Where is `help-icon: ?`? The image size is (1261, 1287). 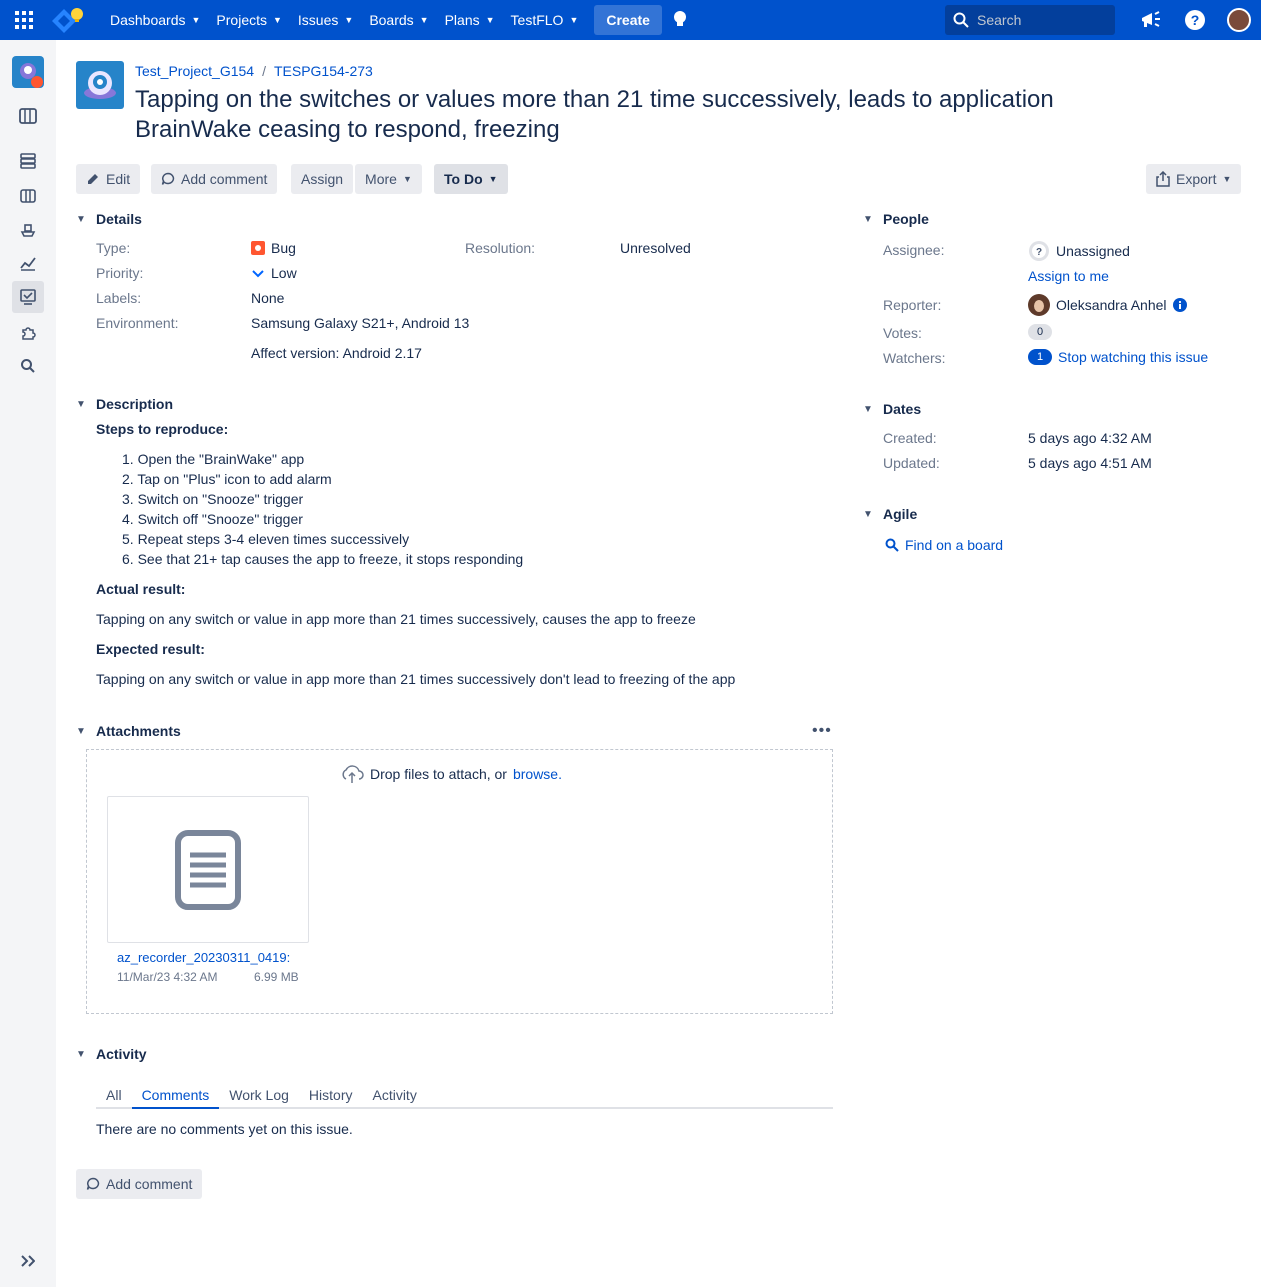 help-icon: ? is located at coordinates (1195, 20).